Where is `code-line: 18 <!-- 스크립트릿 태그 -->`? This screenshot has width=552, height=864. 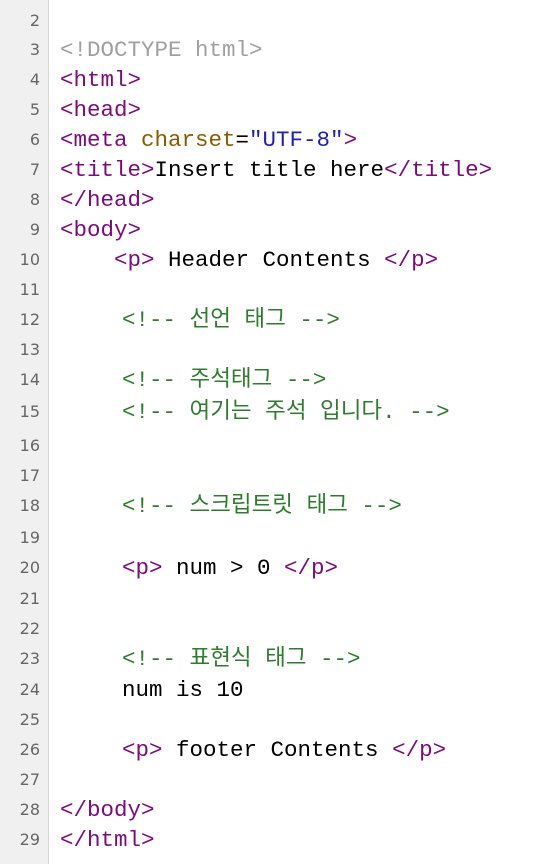 code-line: 18 <!-- 스크립트릿 태그 --> is located at coordinates (276, 506).